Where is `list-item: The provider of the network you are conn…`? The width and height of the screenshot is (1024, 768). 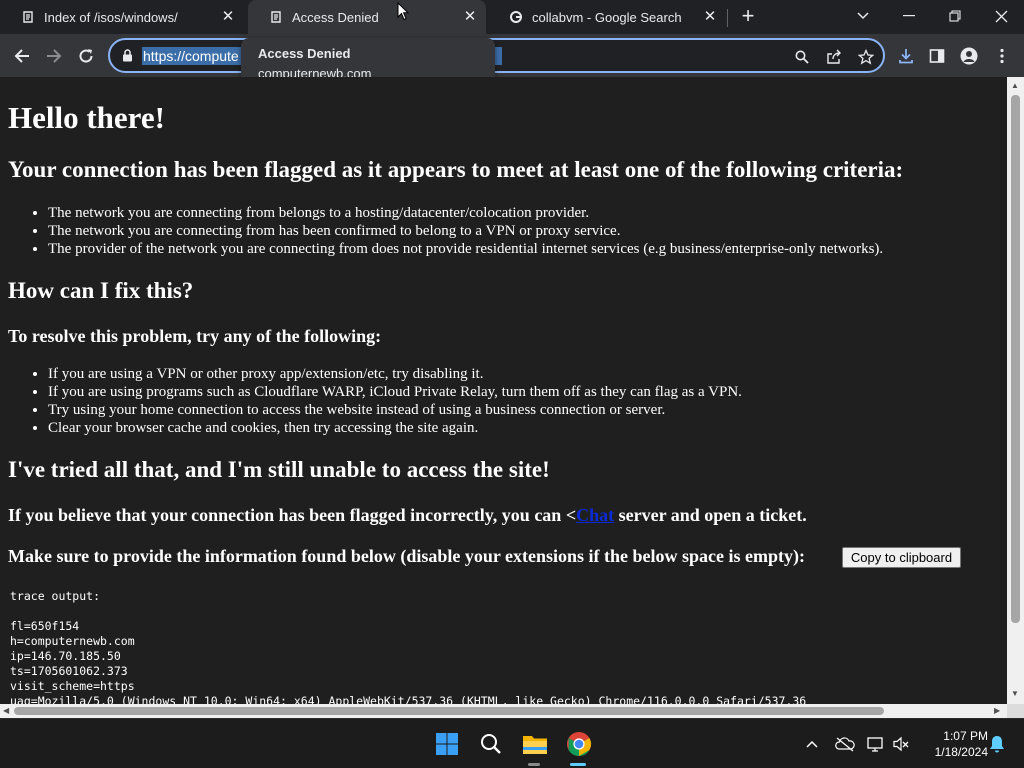
list-item: The provider of the network you are conn… is located at coordinates (465, 249).